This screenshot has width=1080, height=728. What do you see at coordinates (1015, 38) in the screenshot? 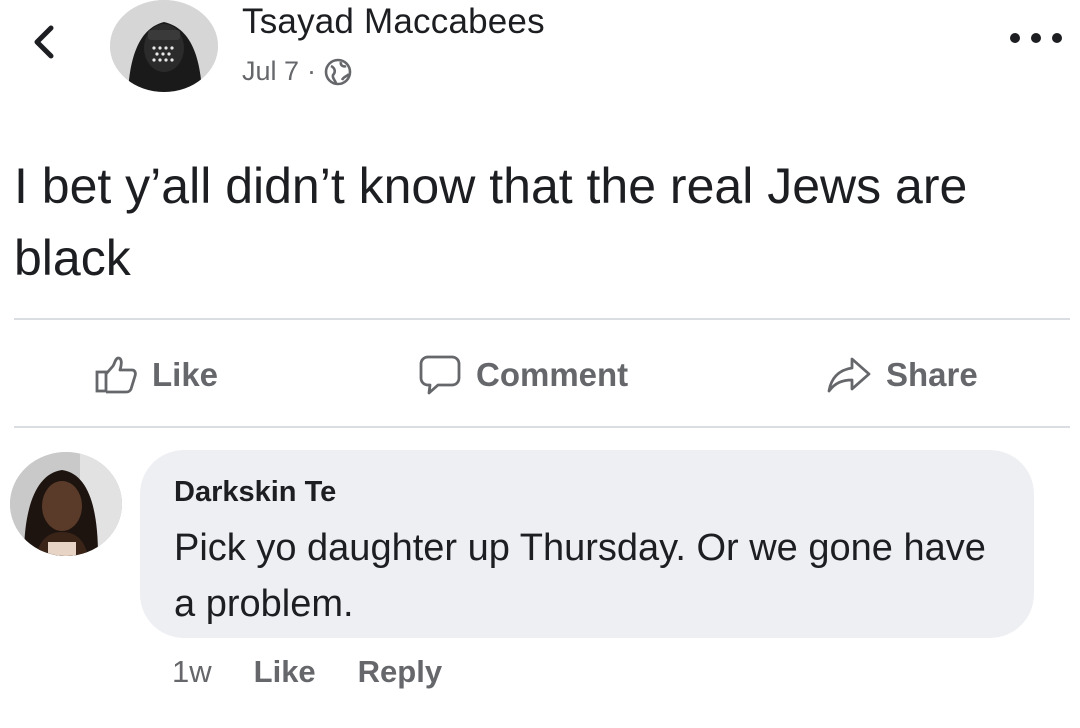
I see `more-horizontal-icon` at bounding box center [1015, 38].